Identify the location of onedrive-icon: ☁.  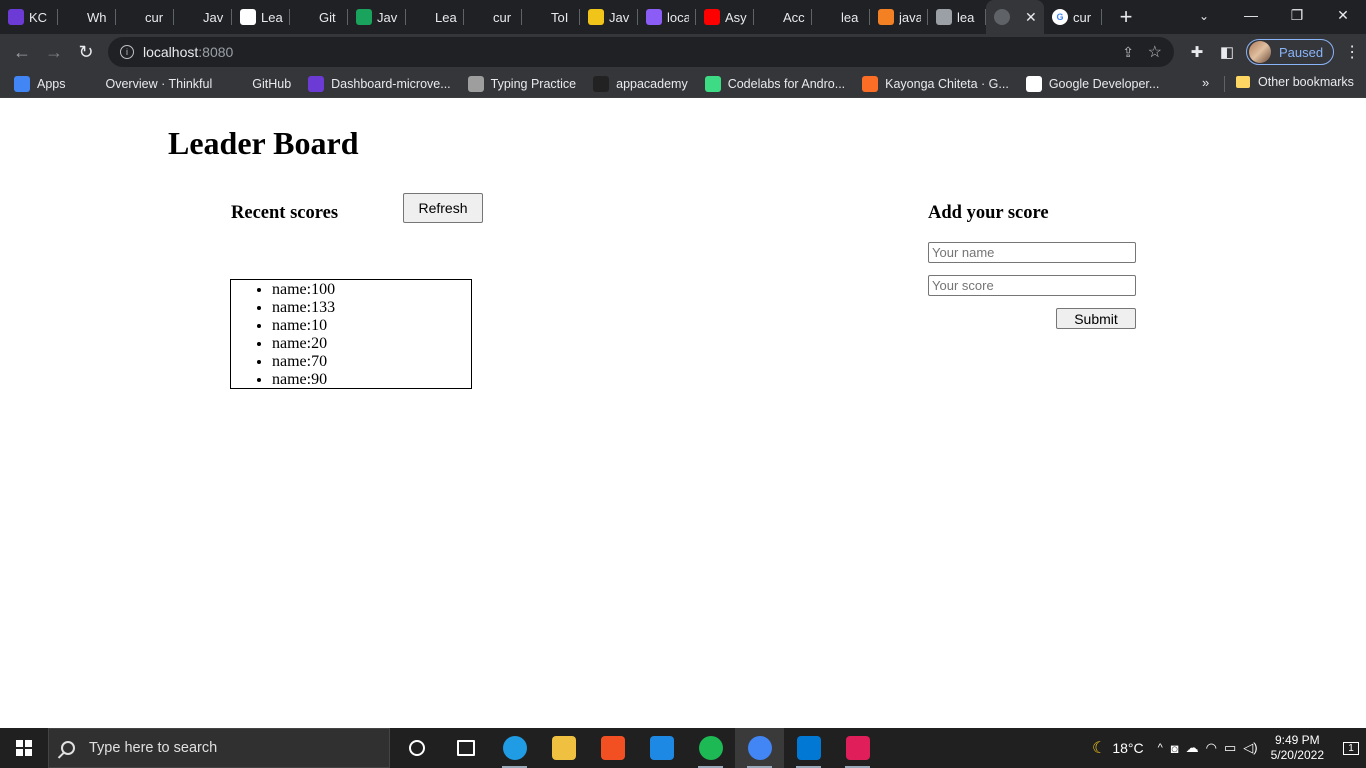
(1192, 748).